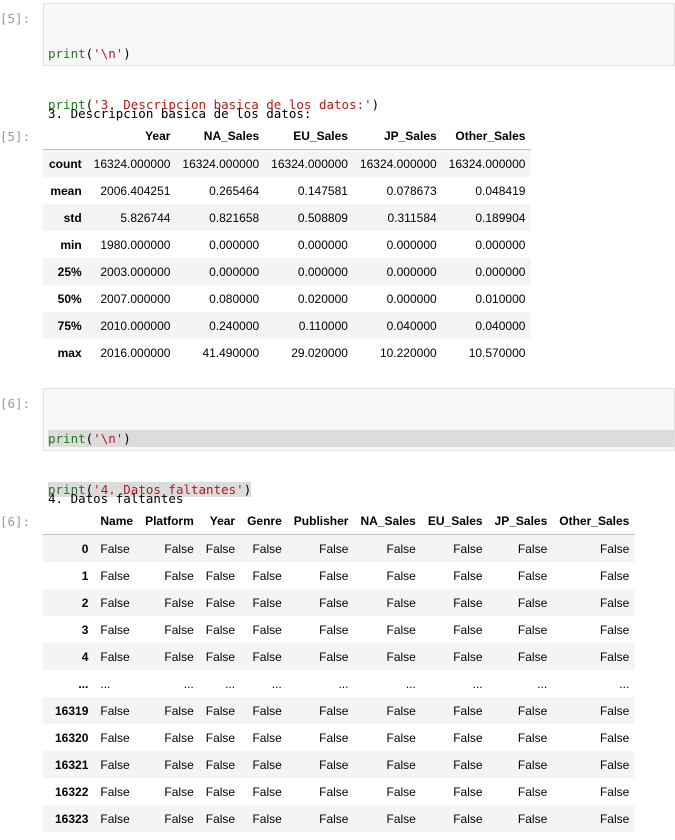 The image size is (675, 840). I want to click on table-cell: 1980.000000, so click(135, 244).